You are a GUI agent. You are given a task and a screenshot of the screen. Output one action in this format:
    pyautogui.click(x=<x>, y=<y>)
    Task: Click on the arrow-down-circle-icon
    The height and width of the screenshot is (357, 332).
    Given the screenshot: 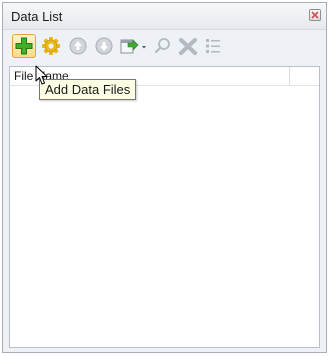 What is the action you would take?
    pyautogui.click(x=104, y=46)
    